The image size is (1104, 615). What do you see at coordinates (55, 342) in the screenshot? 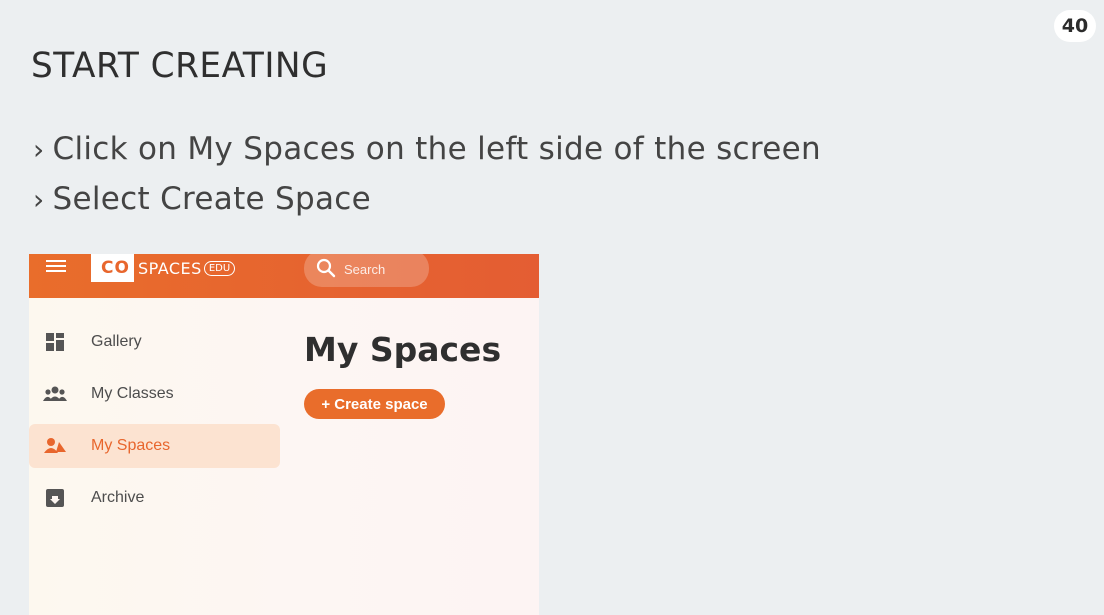
I see `grid-icon` at bounding box center [55, 342].